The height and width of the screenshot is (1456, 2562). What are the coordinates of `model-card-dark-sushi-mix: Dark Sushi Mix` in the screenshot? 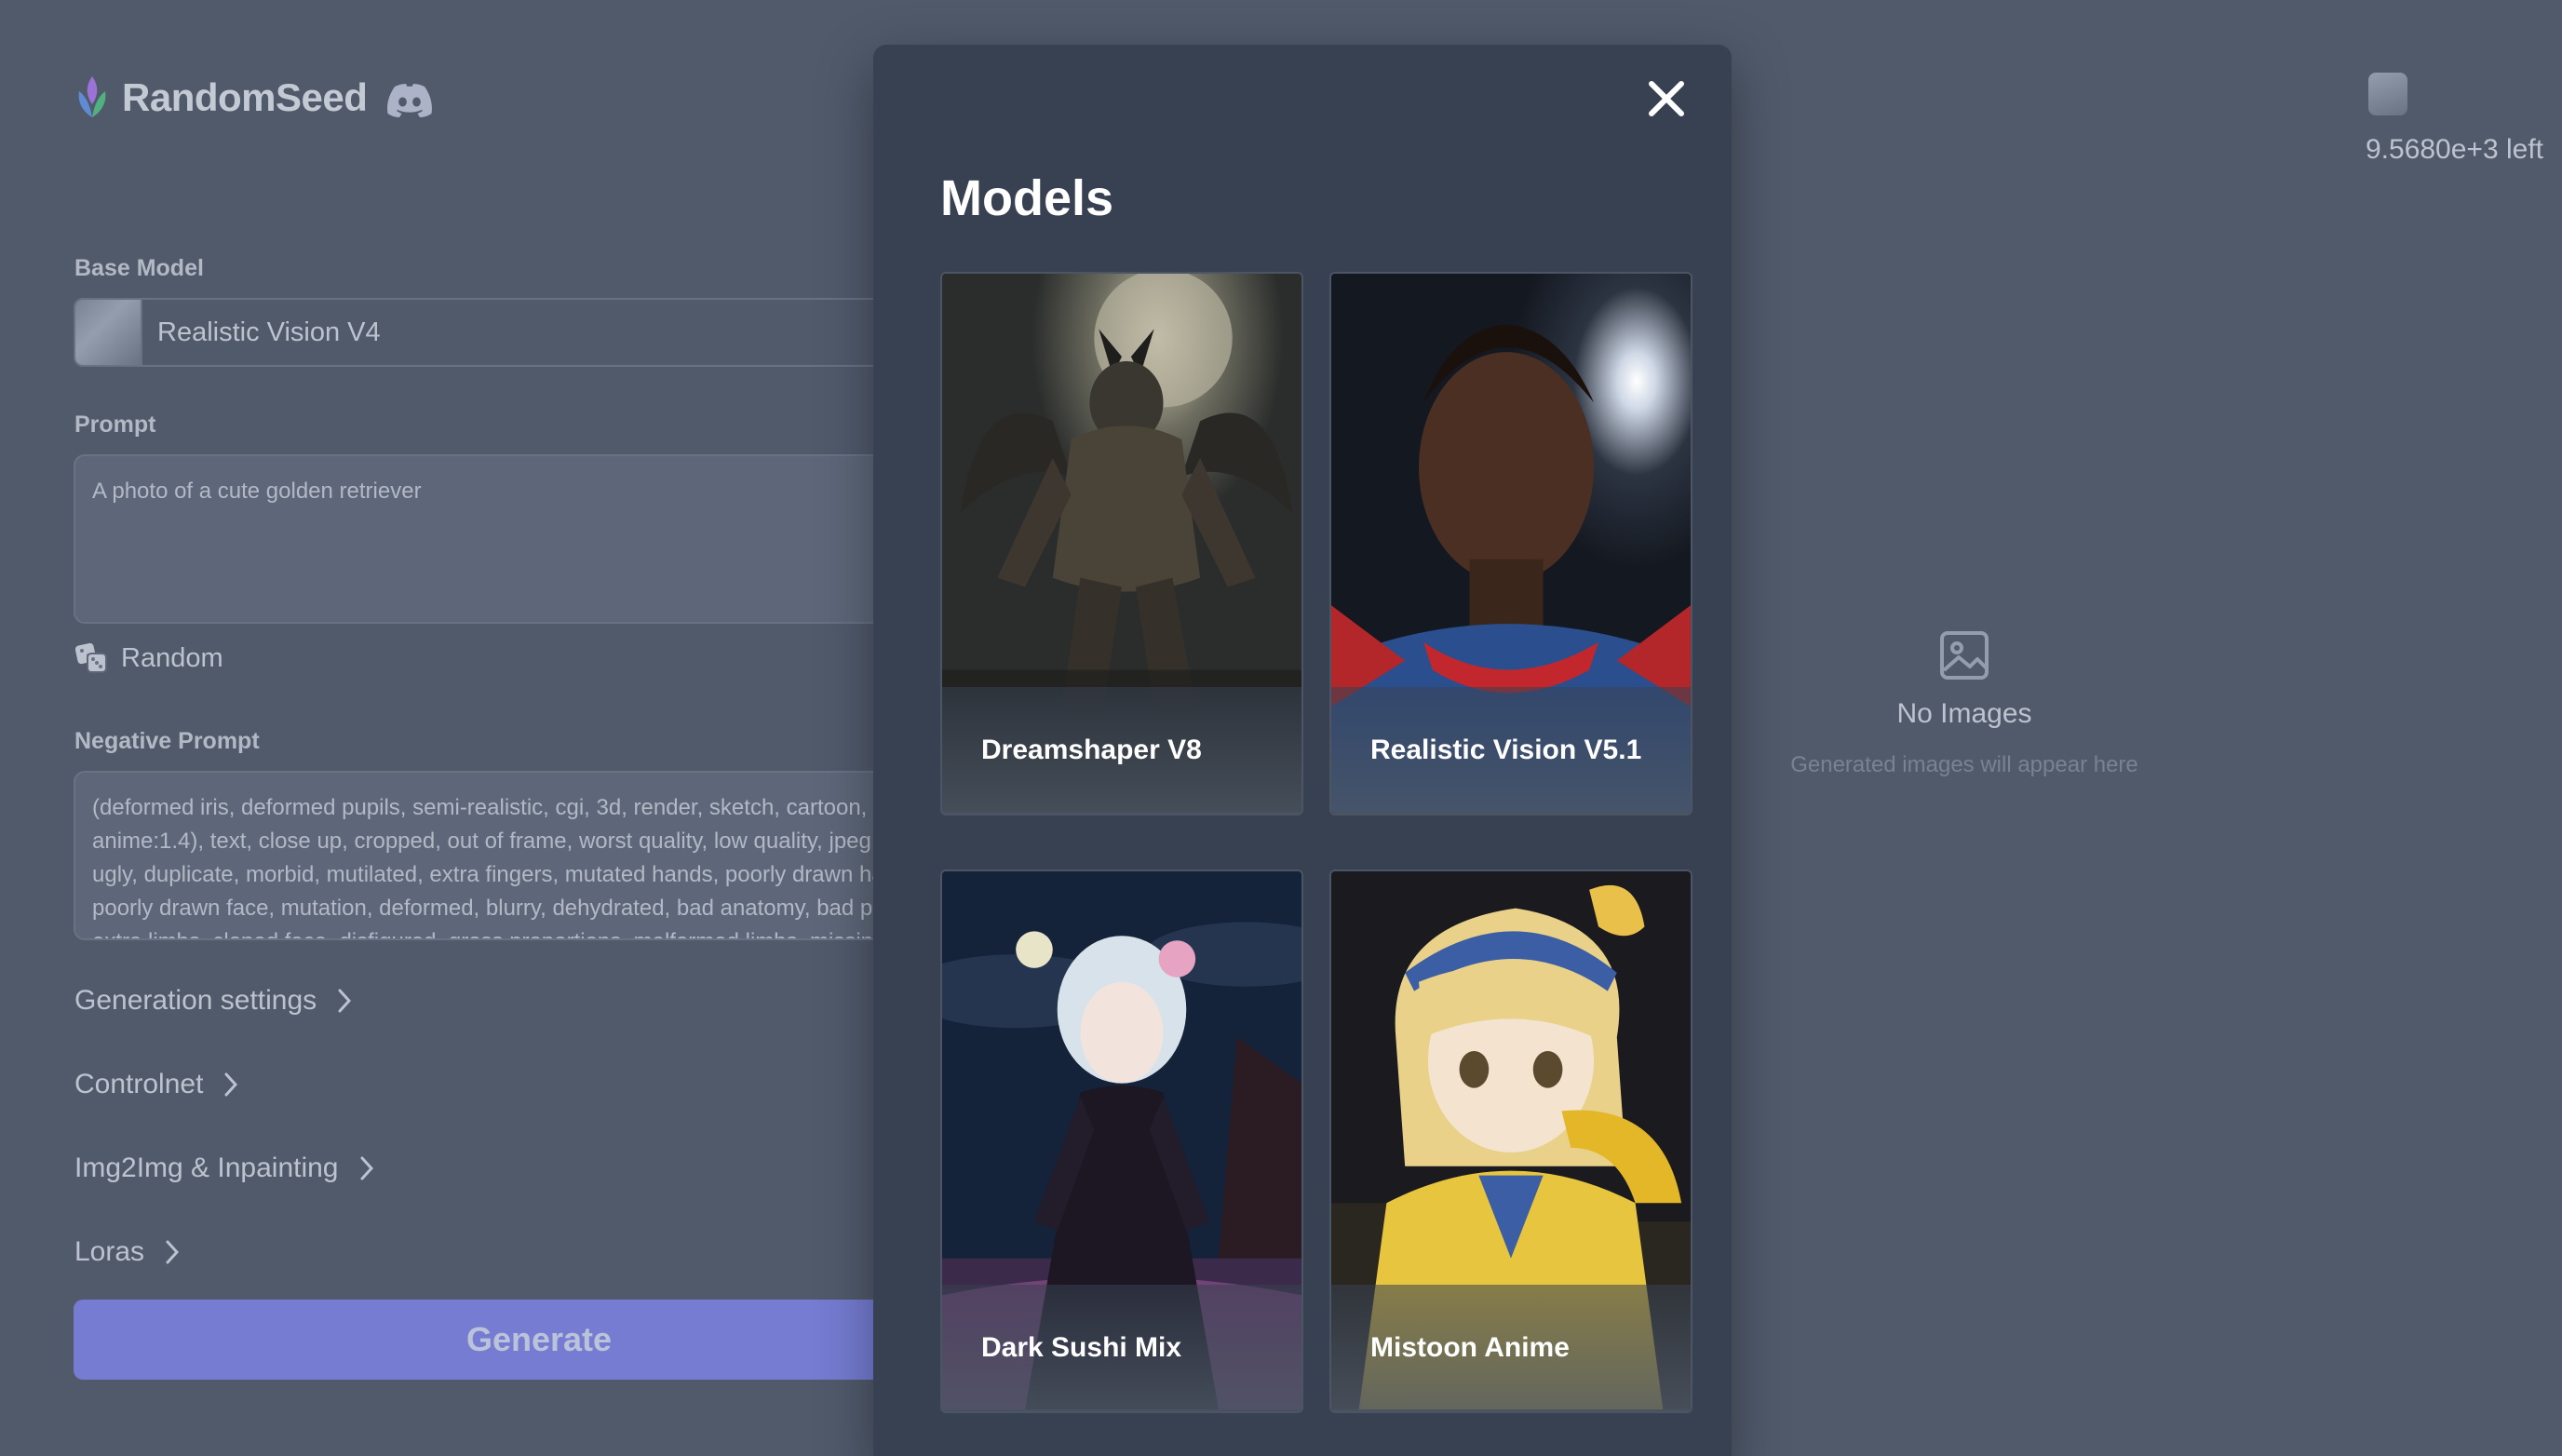 It's located at (1122, 1141).